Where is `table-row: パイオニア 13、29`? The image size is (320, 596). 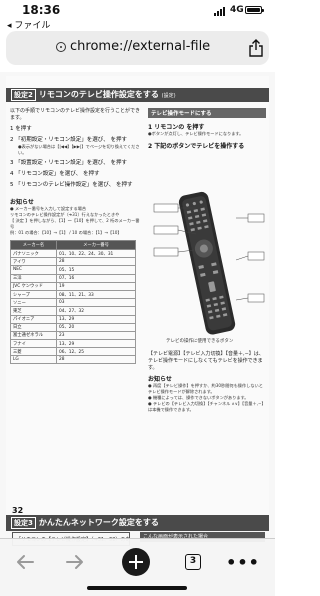
table-row: パイオニア 13、29 is located at coordinates (73, 319).